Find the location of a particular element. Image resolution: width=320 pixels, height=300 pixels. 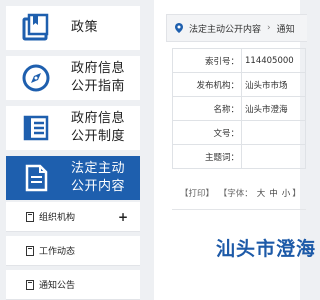

table-row: 主题词： is located at coordinates (239, 156).